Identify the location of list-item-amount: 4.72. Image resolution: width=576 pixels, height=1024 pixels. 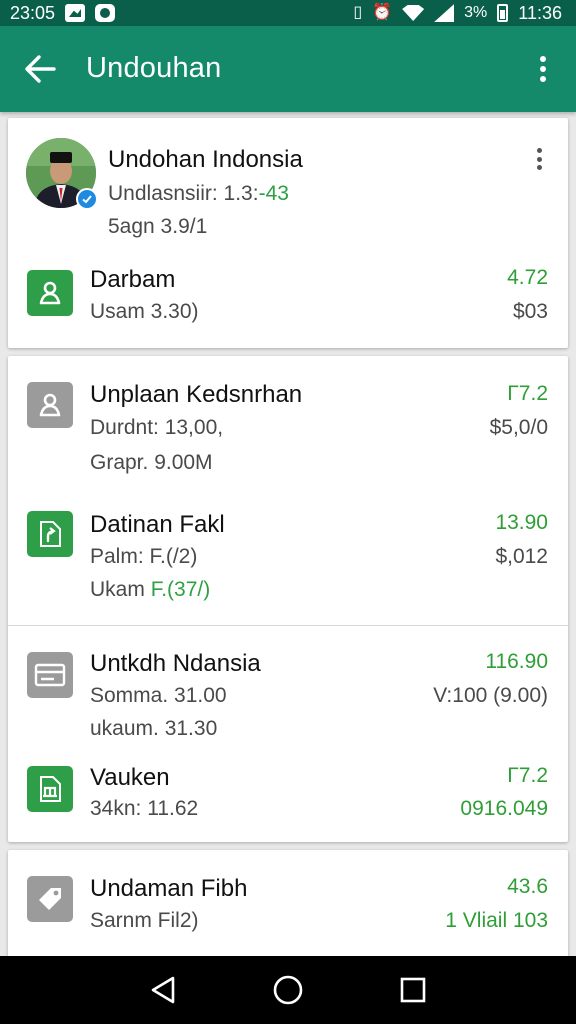
(527, 277).